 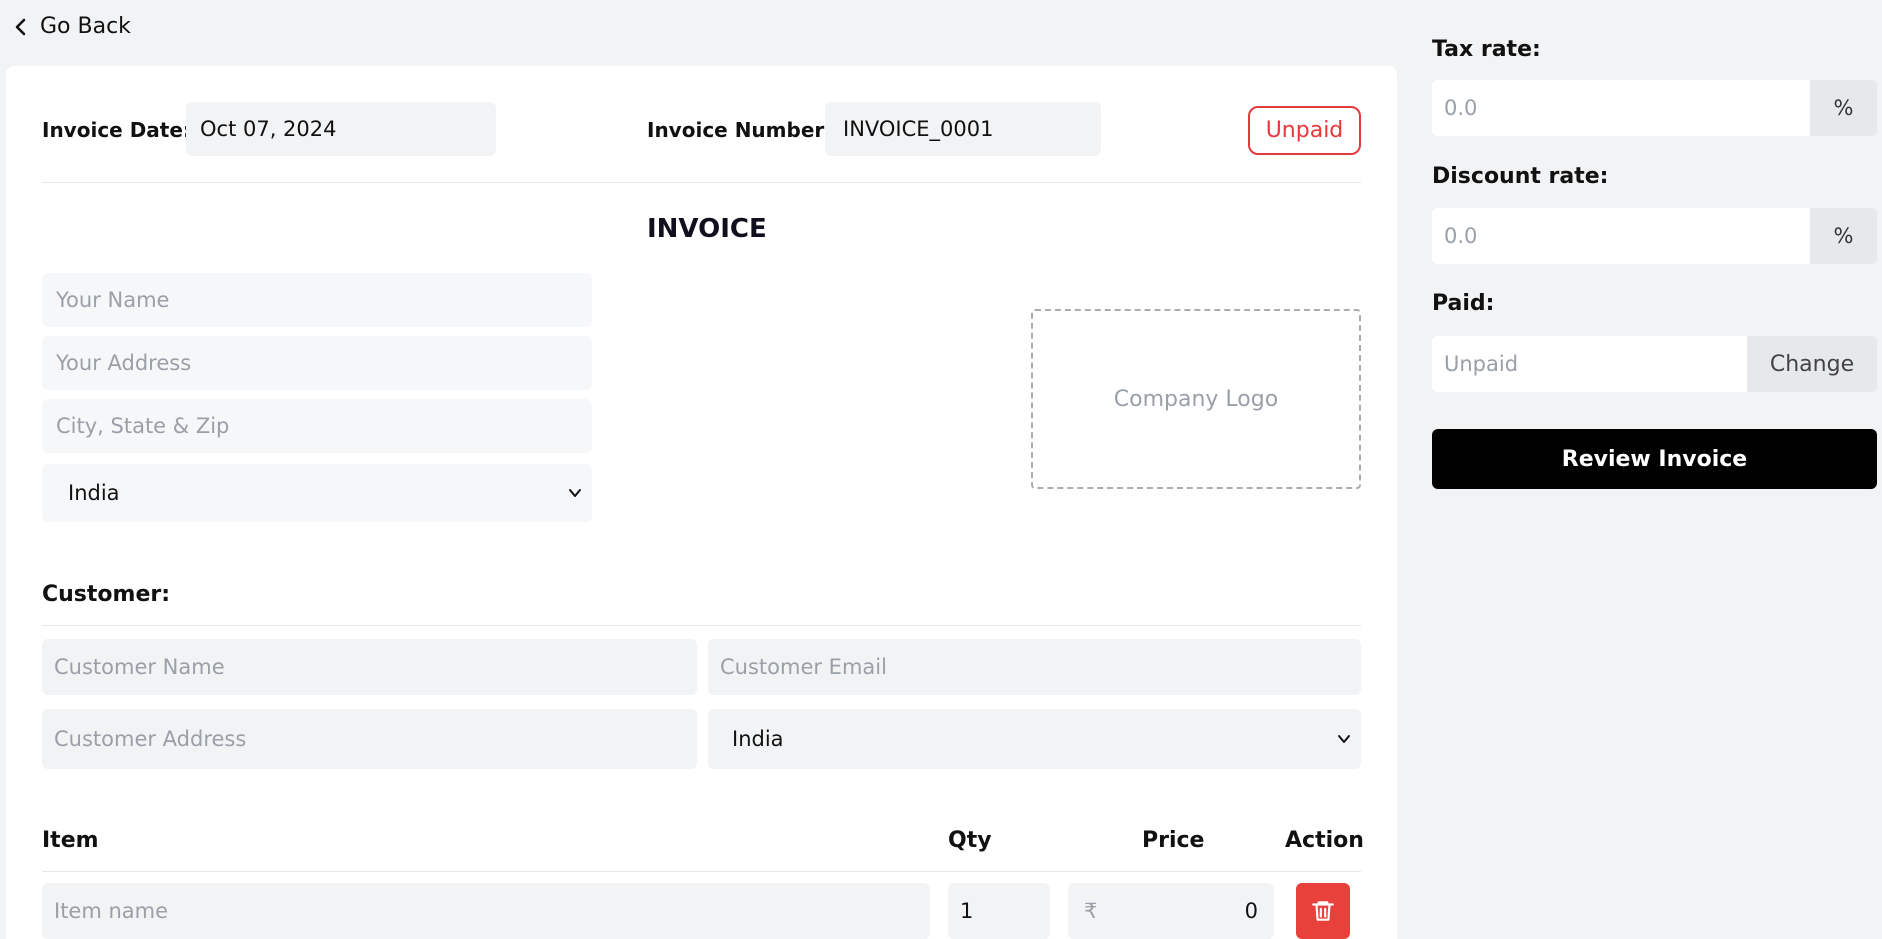 I want to click on paid-status-input: Unpaid, so click(x=1589, y=364).